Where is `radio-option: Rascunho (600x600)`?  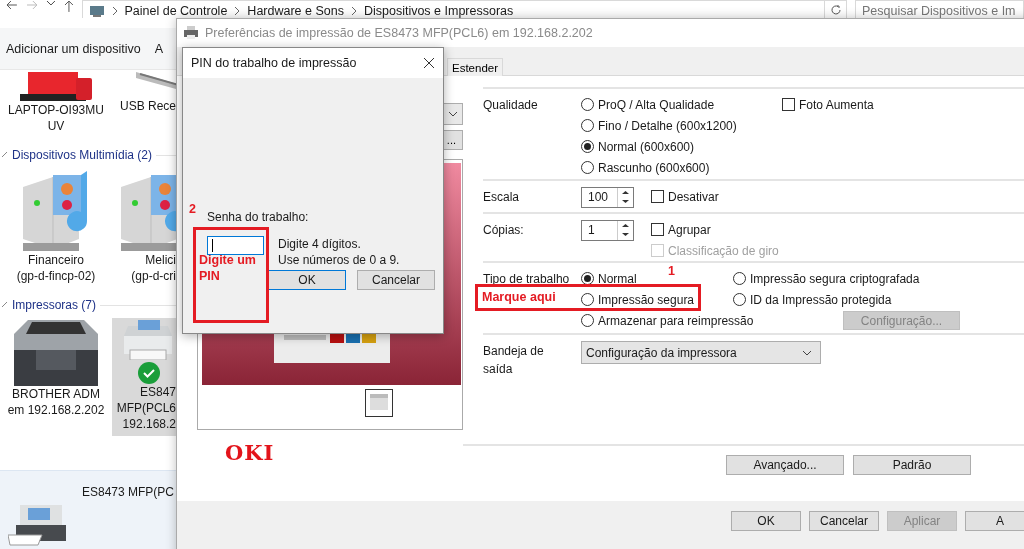 radio-option: Rascunho (600x600) is located at coordinates (645, 167).